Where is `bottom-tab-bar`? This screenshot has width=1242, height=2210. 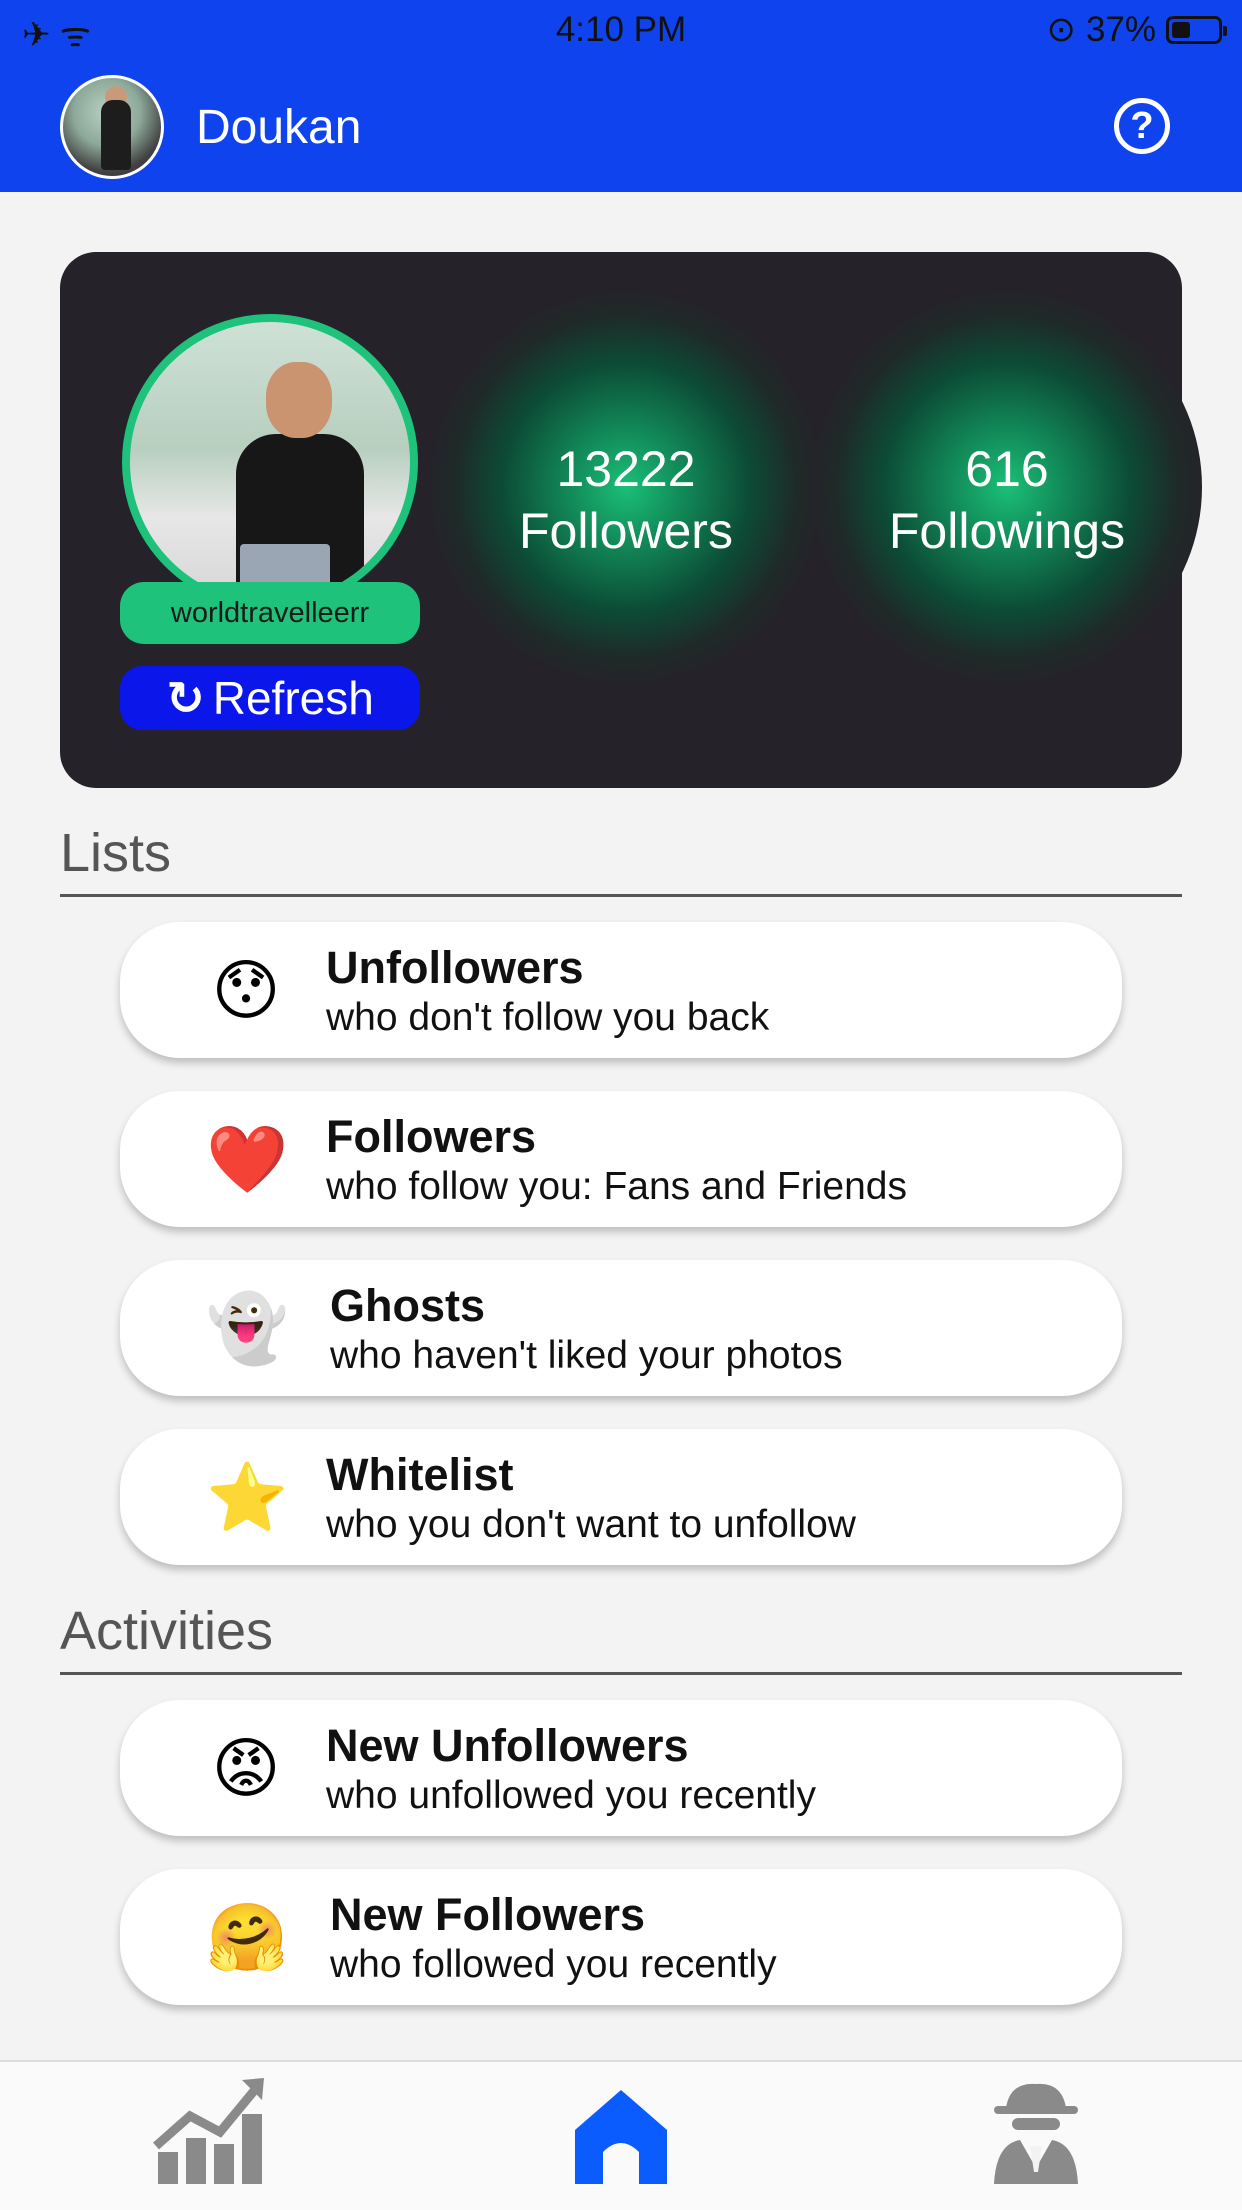
bottom-tab-bar is located at coordinates (621, 2135).